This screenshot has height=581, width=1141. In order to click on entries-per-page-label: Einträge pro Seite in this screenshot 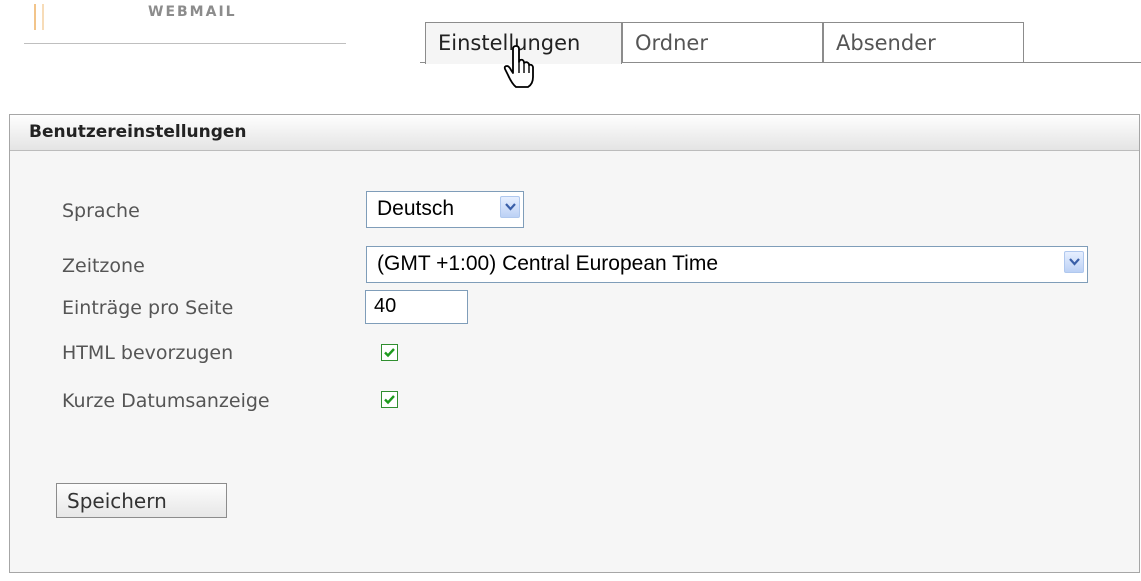, I will do `click(148, 308)`.